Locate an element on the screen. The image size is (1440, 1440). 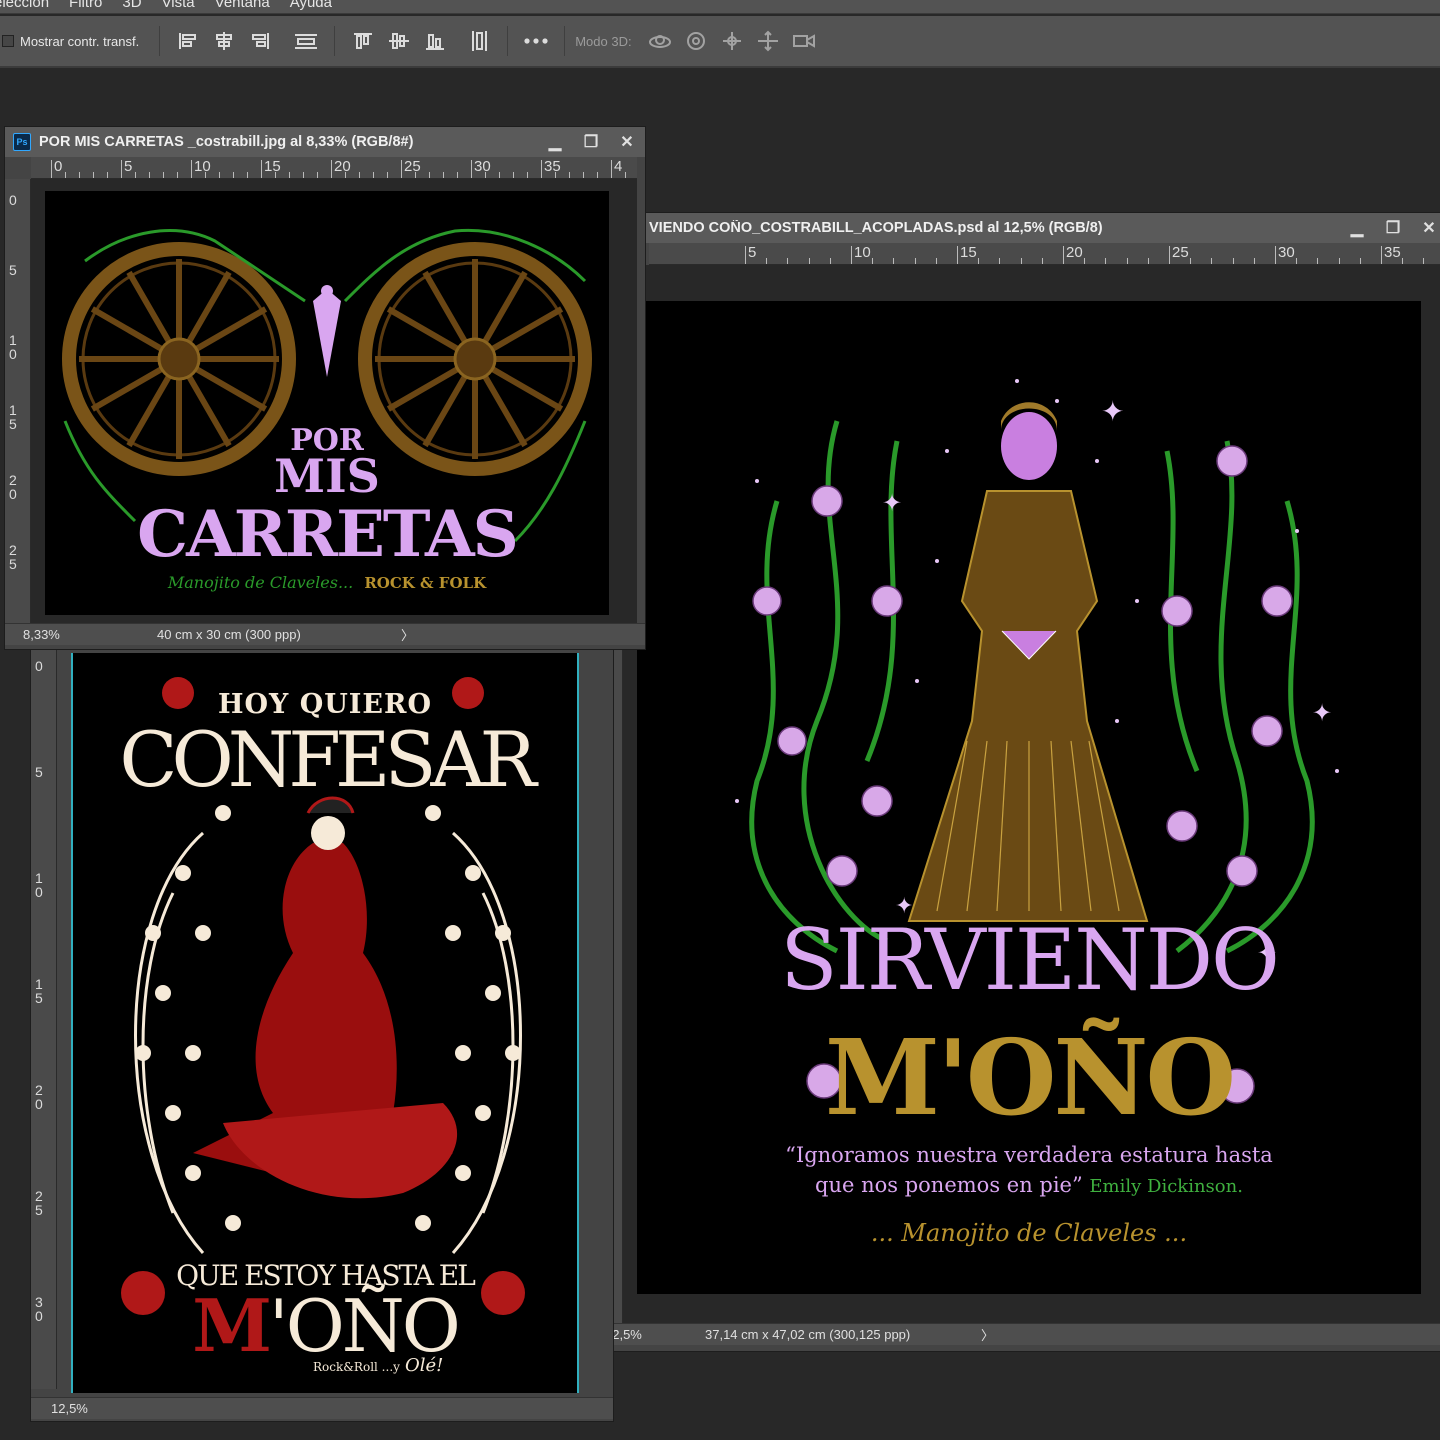
wheel-hub is located at coordinates (475, 359).